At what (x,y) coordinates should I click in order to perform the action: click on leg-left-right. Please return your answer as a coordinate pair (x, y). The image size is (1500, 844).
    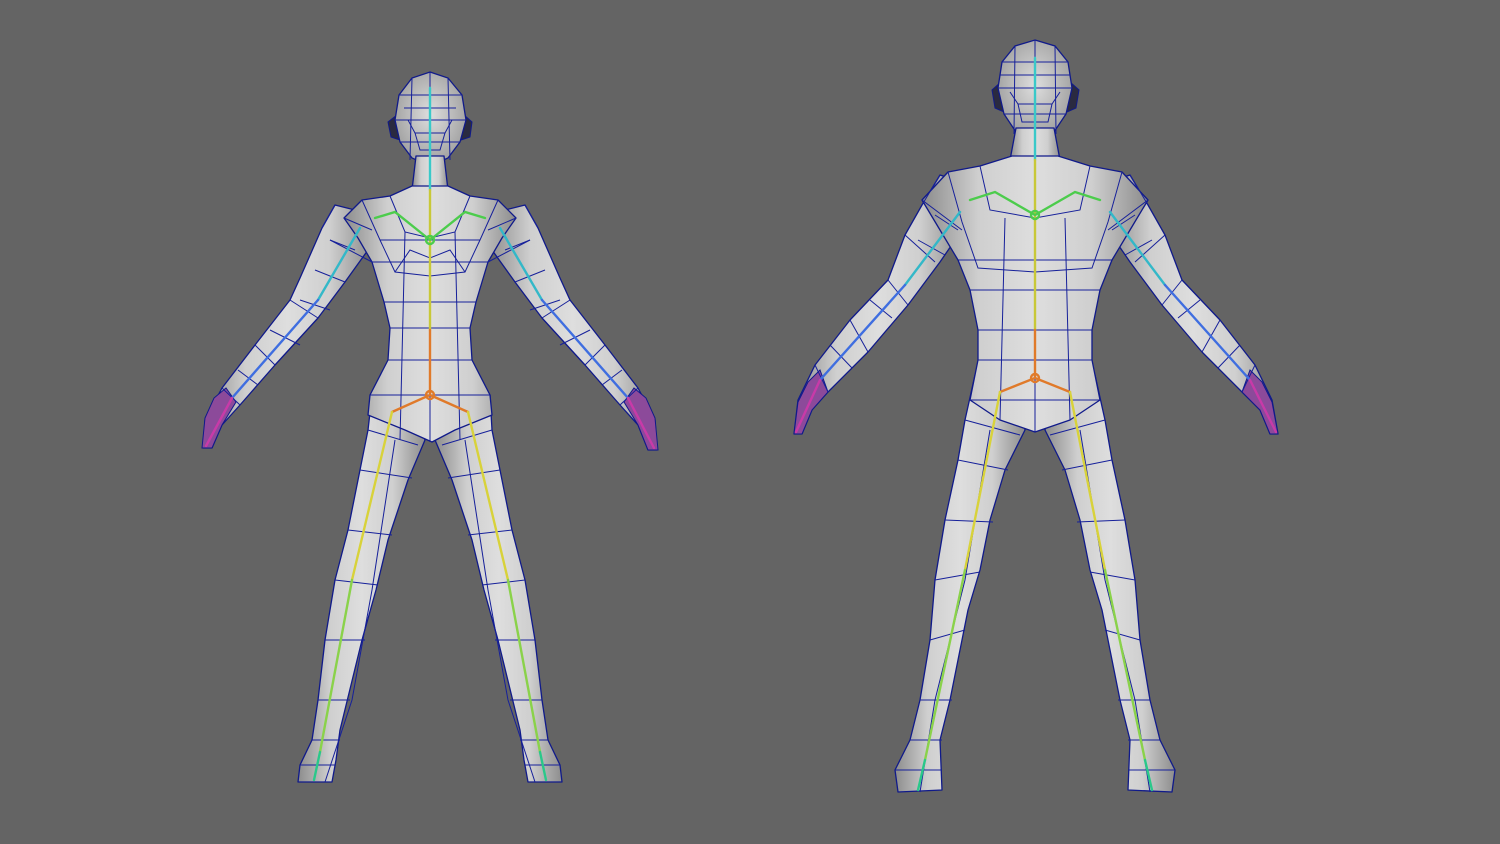
    Looking at the image, I should click on (960, 583).